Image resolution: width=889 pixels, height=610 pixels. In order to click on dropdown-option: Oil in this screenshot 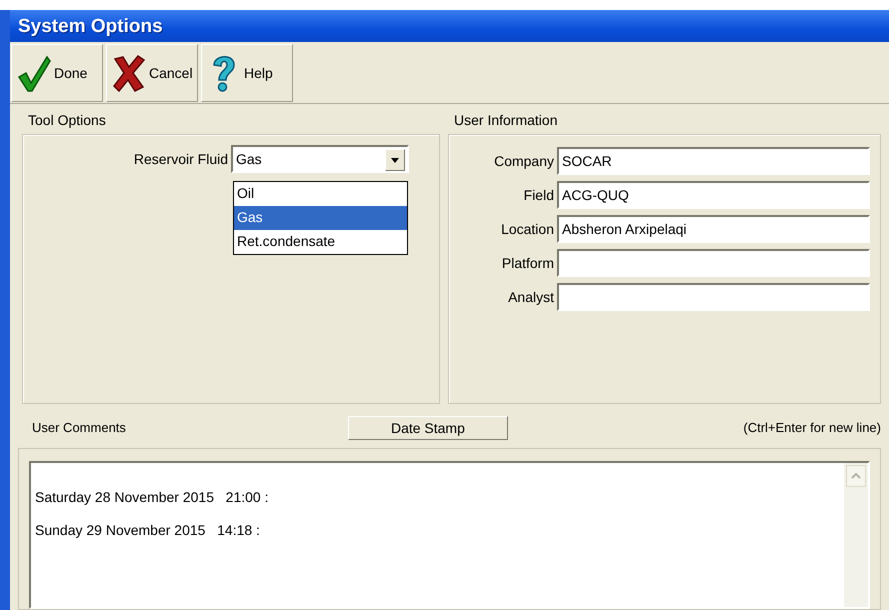, I will do `click(320, 194)`.